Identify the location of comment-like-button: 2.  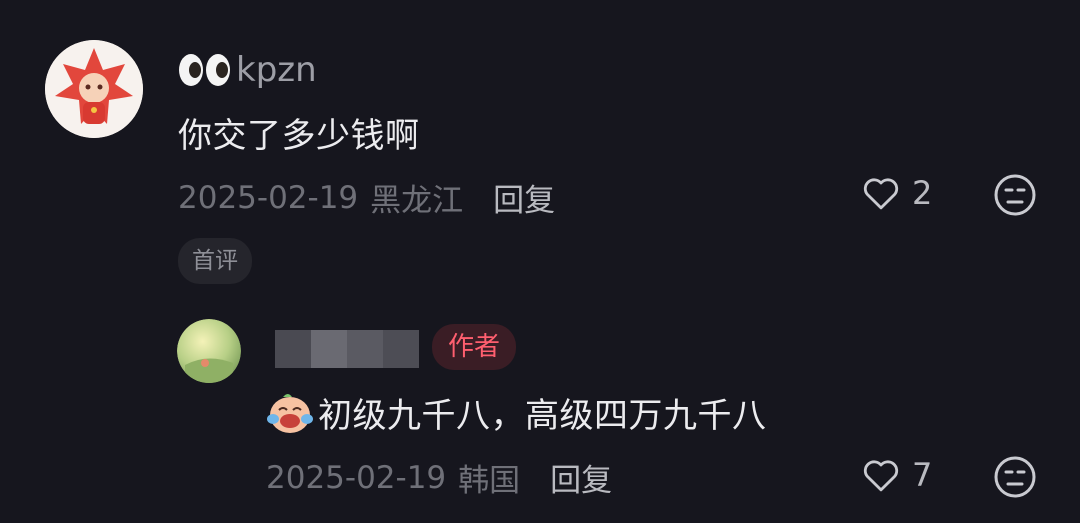
(896, 193).